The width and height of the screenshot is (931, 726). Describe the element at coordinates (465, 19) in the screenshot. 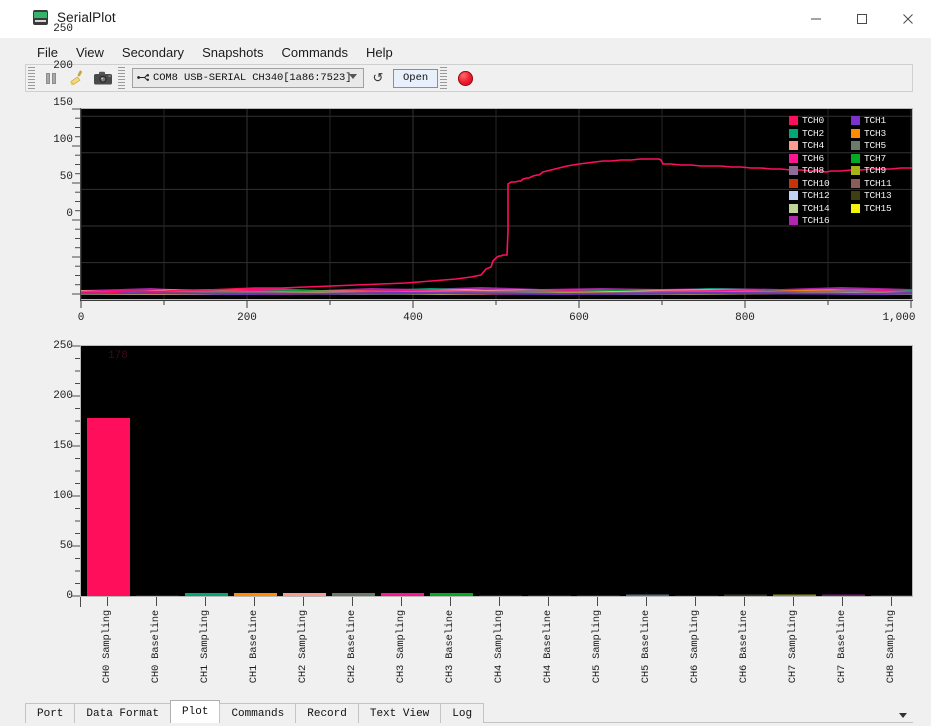

I see `title-bar: SerialPlot` at that location.